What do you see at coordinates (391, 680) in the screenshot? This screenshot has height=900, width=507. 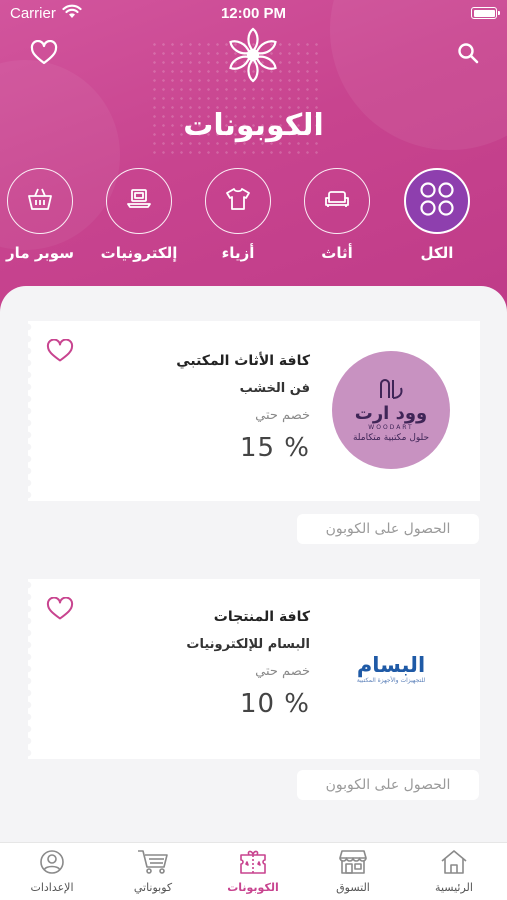 I see `store-logo-tagline: للتجهيزات والأجهزة المكتبية` at bounding box center [391, 680].